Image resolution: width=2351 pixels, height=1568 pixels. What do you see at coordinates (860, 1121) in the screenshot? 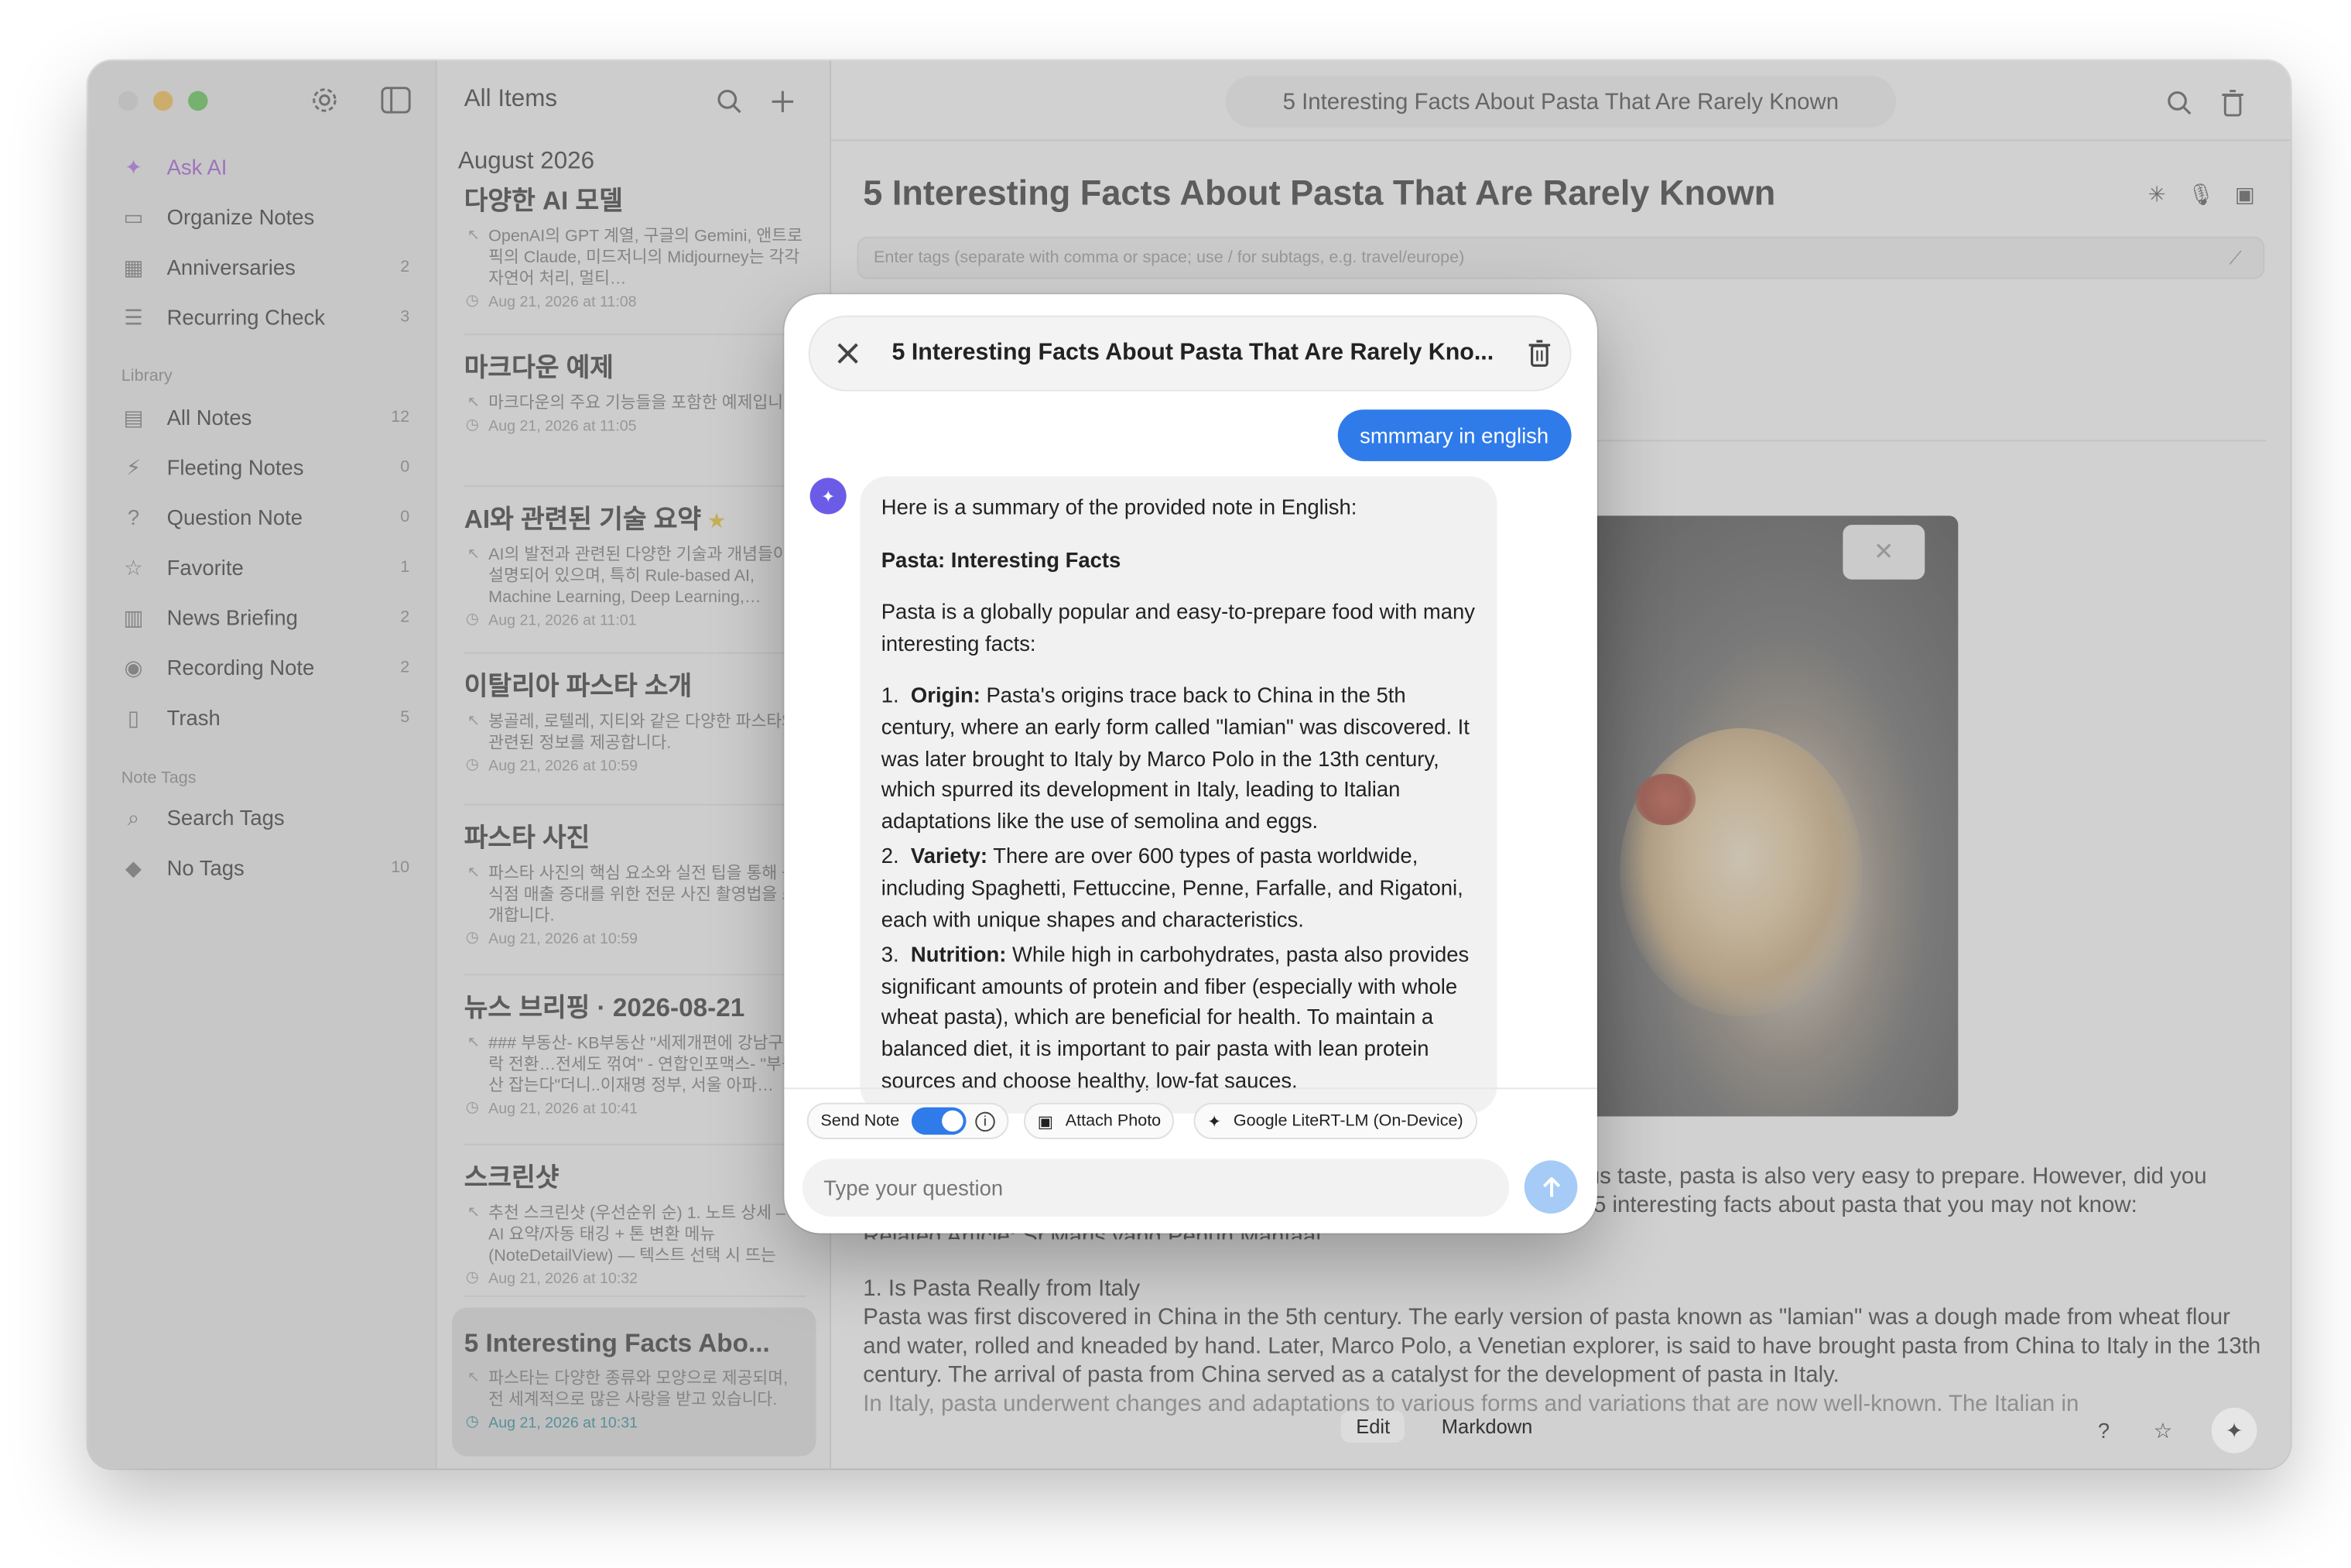
I see `send-note-label: Send Note` at bounding box center [860, 1121].